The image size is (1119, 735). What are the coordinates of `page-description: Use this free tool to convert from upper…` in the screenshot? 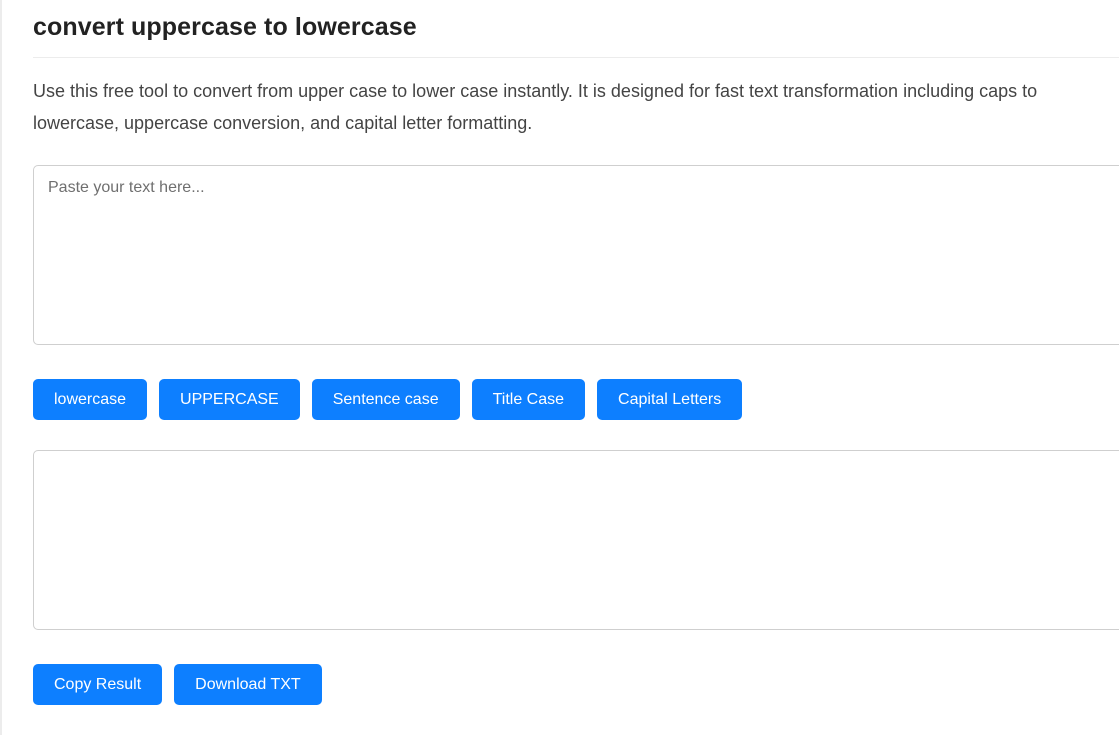 It's located at (535, 107).